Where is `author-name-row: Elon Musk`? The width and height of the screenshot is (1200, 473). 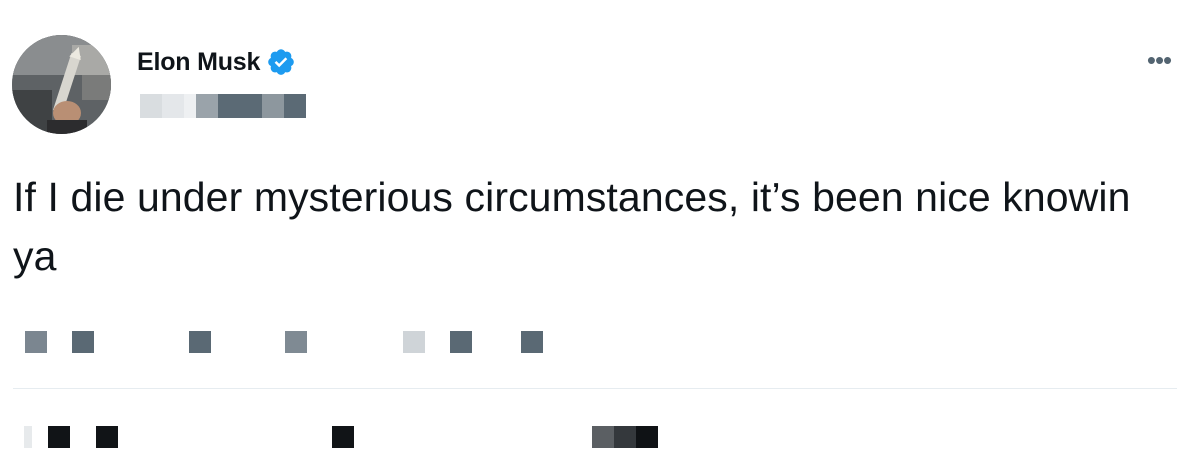 author-name-row: Elon Musk is located at coordinates (216, 62).